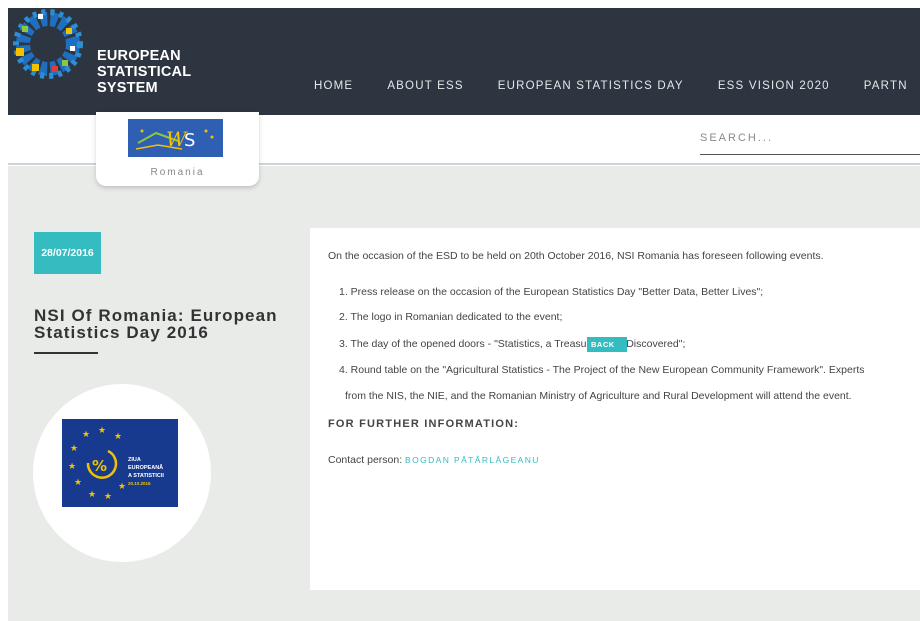 Image resolution: width=920 pixels, height=621 pixels. Describe the element at coordinates (139, 483) in the screenshot. I see `esd-logo-line: 20.10.2016` at that location.